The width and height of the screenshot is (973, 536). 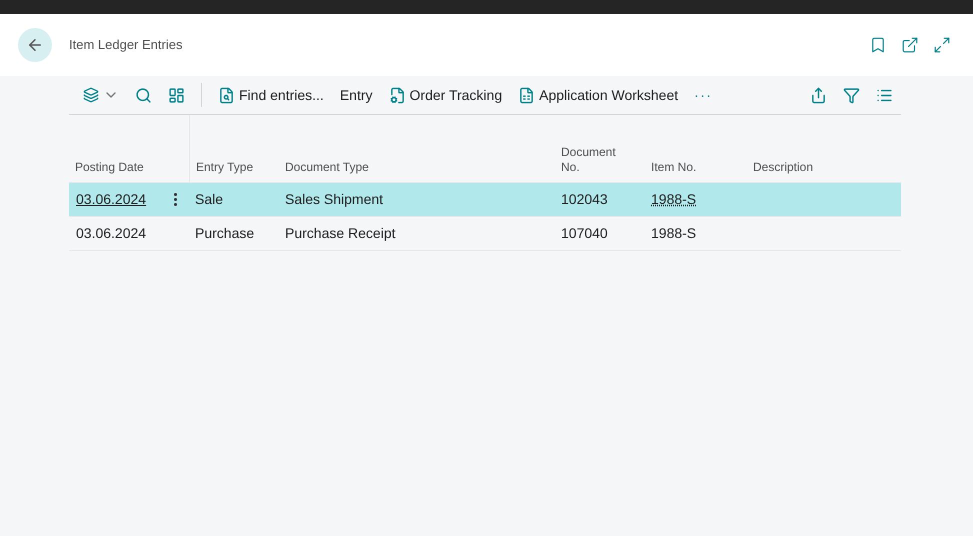 What do you see at coordinates (106, 167) in the screenshot?
I see `column-header: Posting Date` at bounding box center [106, 167].